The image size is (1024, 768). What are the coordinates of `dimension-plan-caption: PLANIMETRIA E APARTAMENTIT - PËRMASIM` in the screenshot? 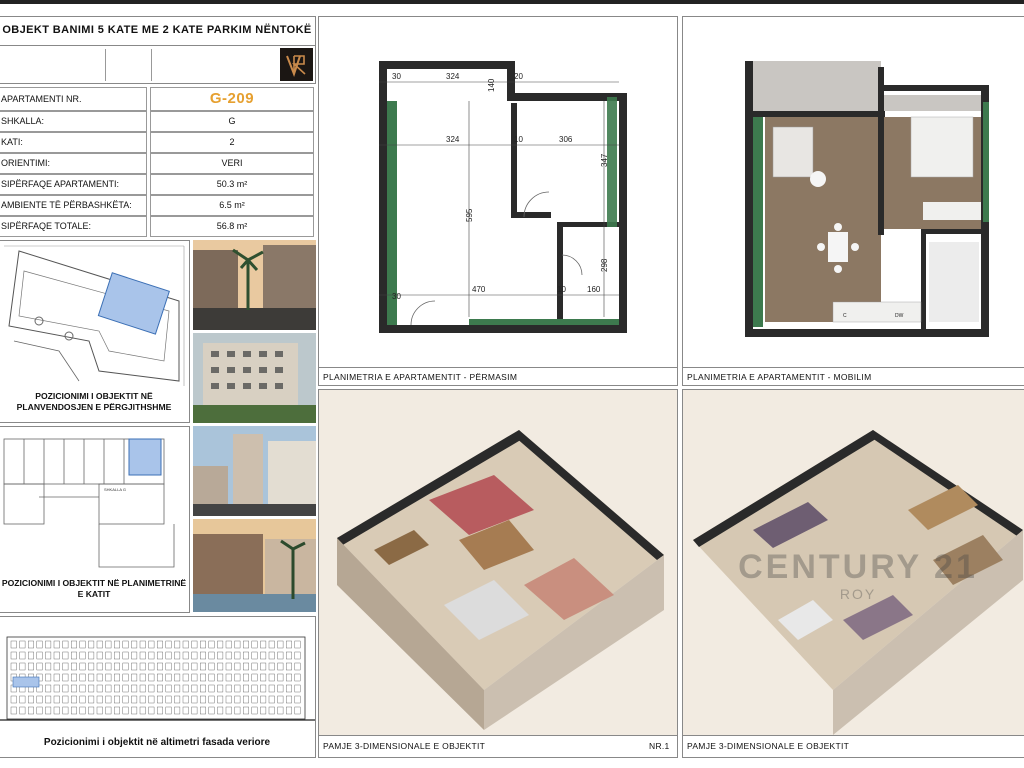 It's located at (420, 377).